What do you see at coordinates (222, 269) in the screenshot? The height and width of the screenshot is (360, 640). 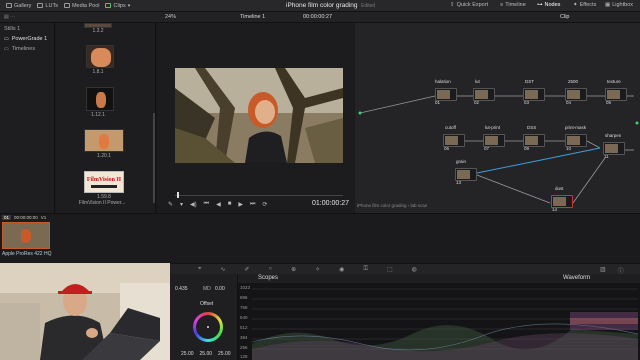 I see `curves-icon: ∿` at bounding box center [222, 269].